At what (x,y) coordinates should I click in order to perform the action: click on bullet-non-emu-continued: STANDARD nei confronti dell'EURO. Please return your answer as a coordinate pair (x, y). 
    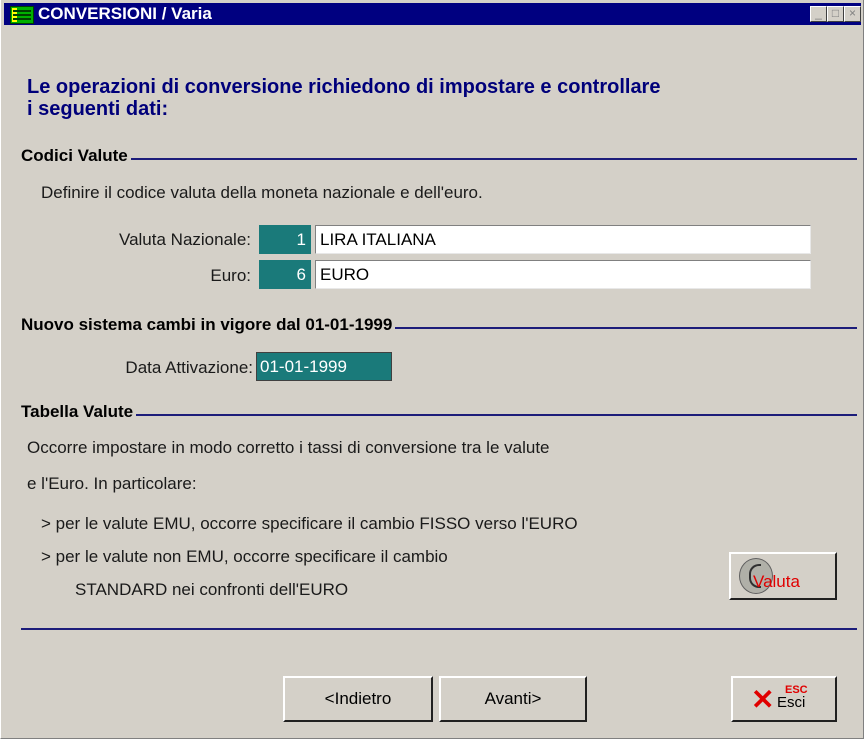
    Looking at the image, I should click on (212, 589).